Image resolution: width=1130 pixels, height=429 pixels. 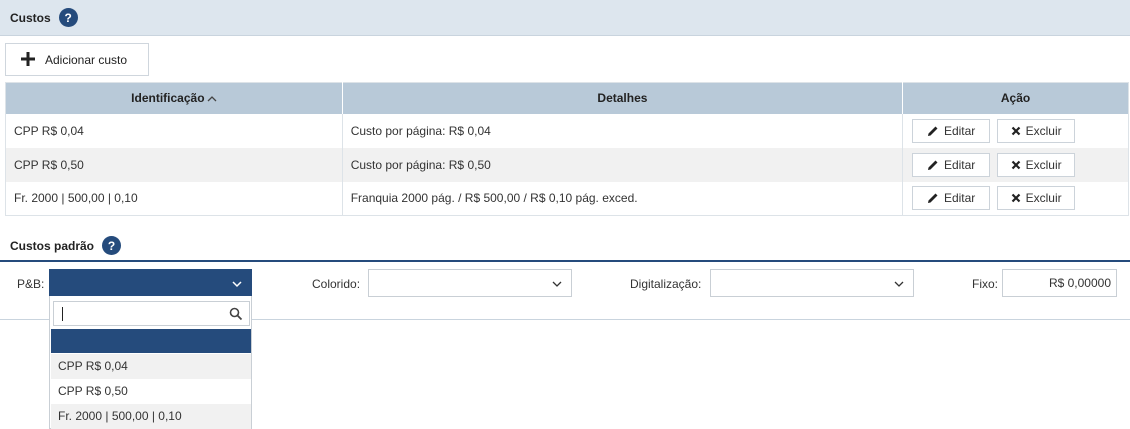 What do you see at coordinates (812, 283) in the screenshot?
I see `digitalizacao-select` at bounding box center [812, 283].